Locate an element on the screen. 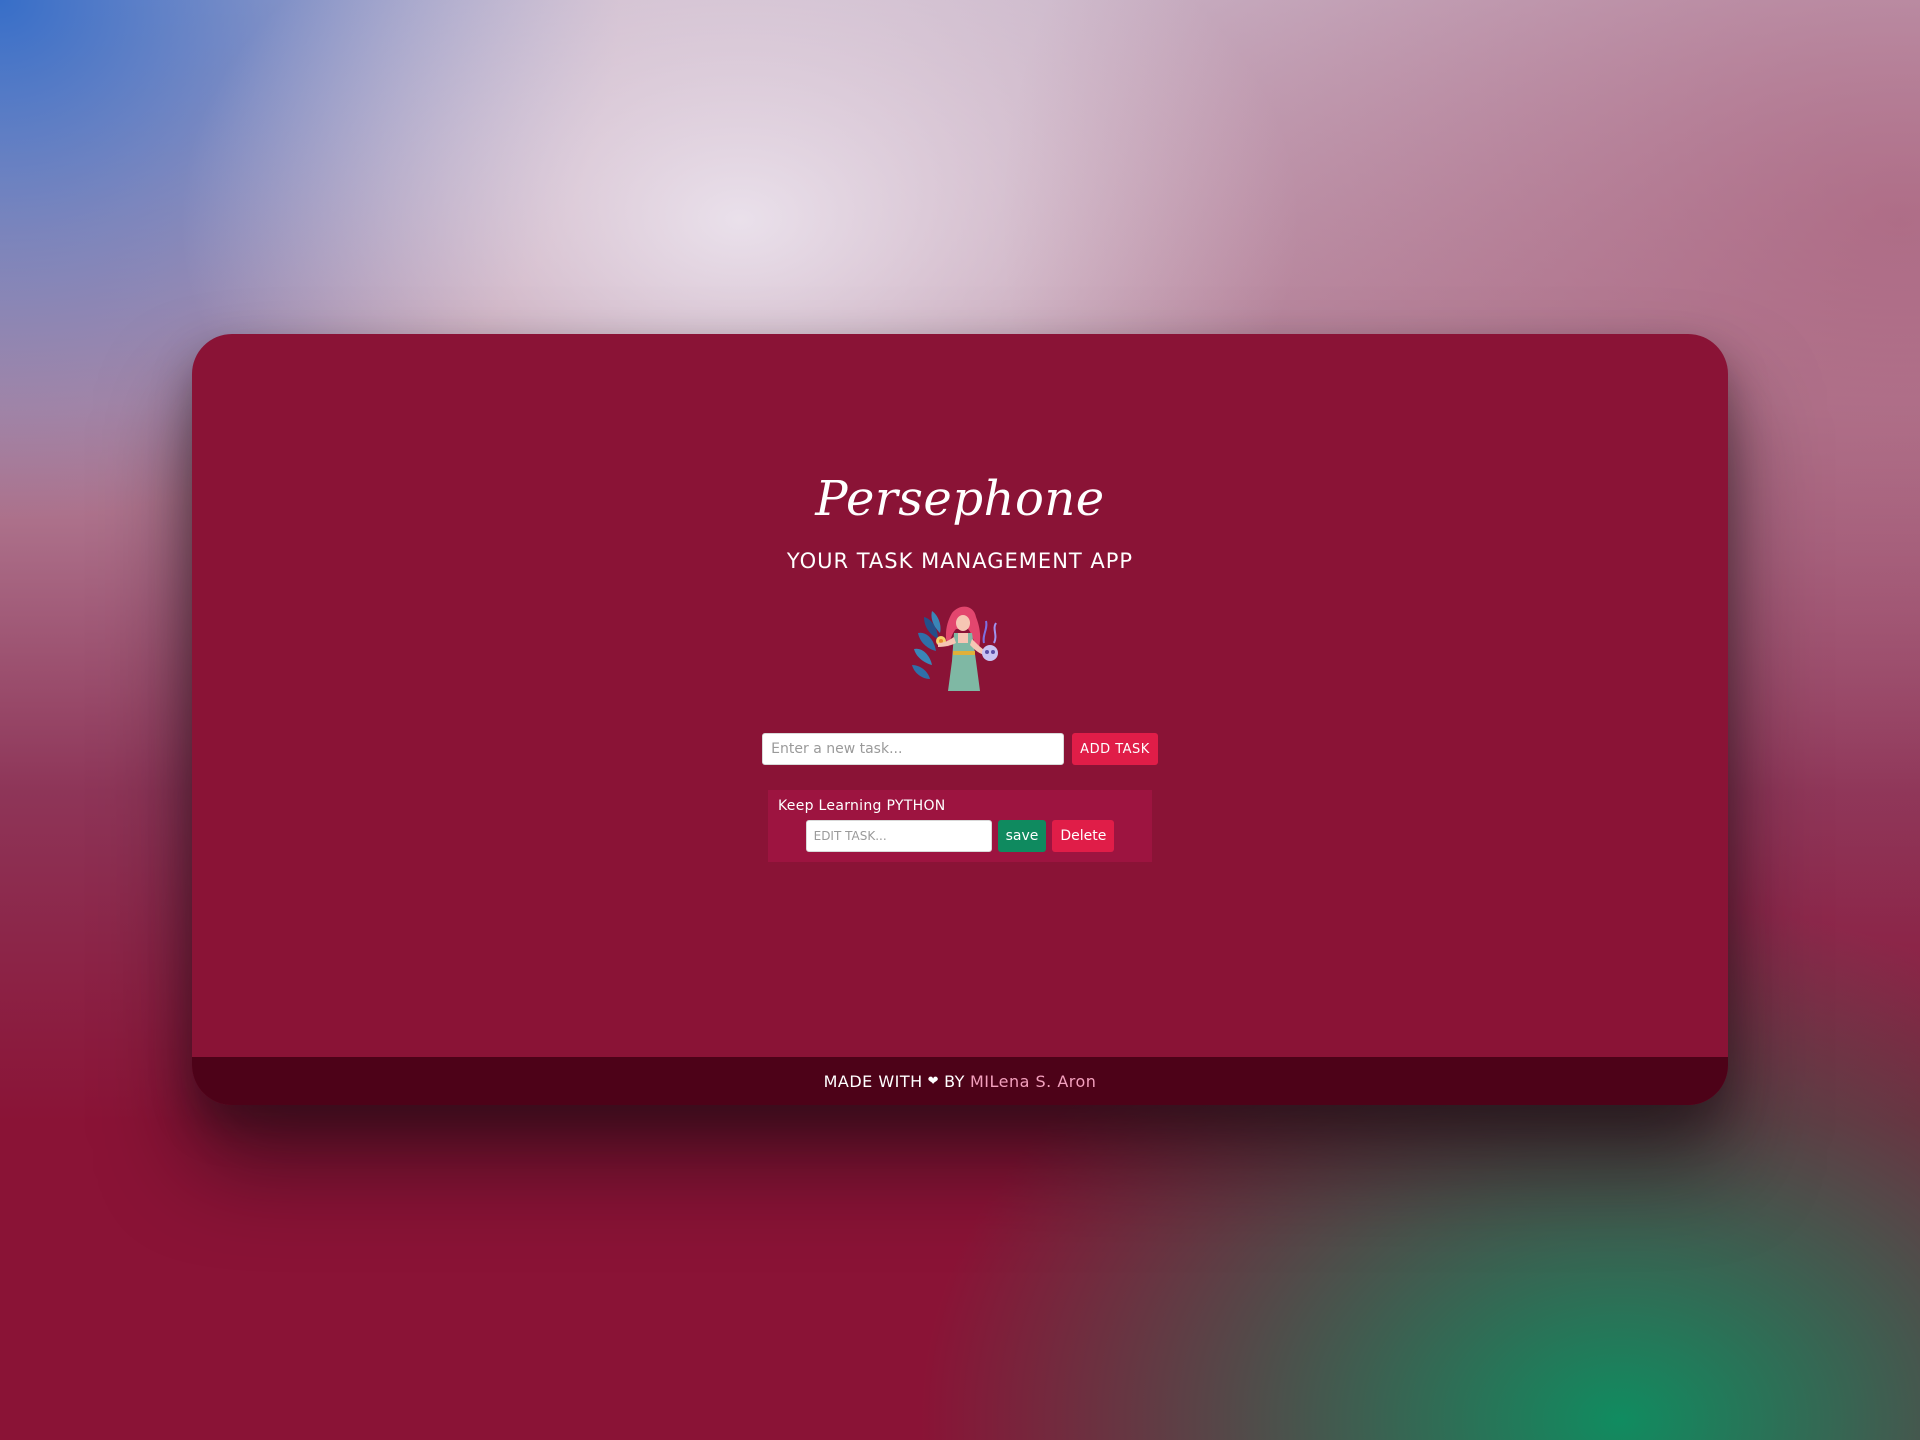 This screenshot has width=1920, height=1440. footer: MADE WITH ❤ BY MILena S. Aron is located at coordinates (960, 1081).